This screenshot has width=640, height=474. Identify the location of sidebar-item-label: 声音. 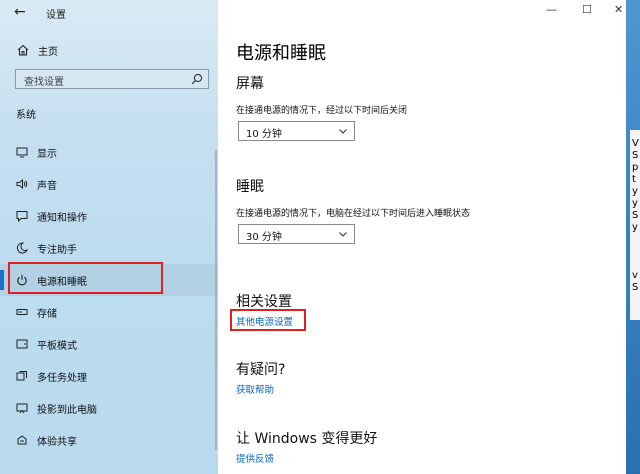
(47, 186).